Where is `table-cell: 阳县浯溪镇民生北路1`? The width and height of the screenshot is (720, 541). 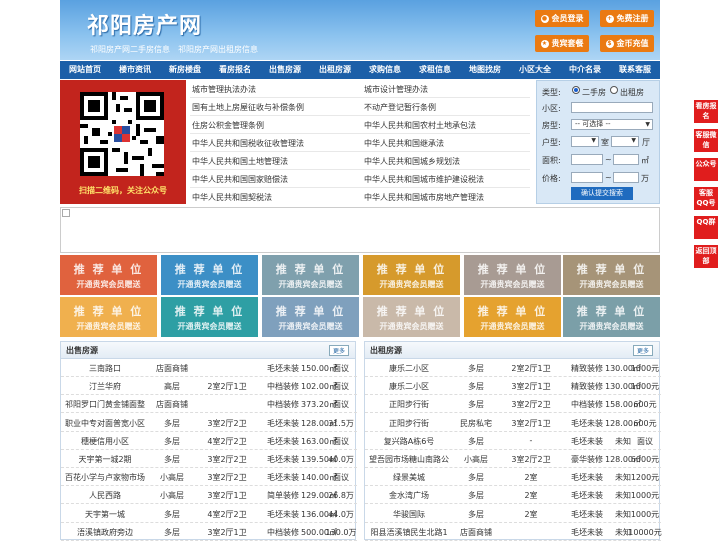
table-cell: 阳县浯溪镇民生北路1 is located at coordinates (408, 532).